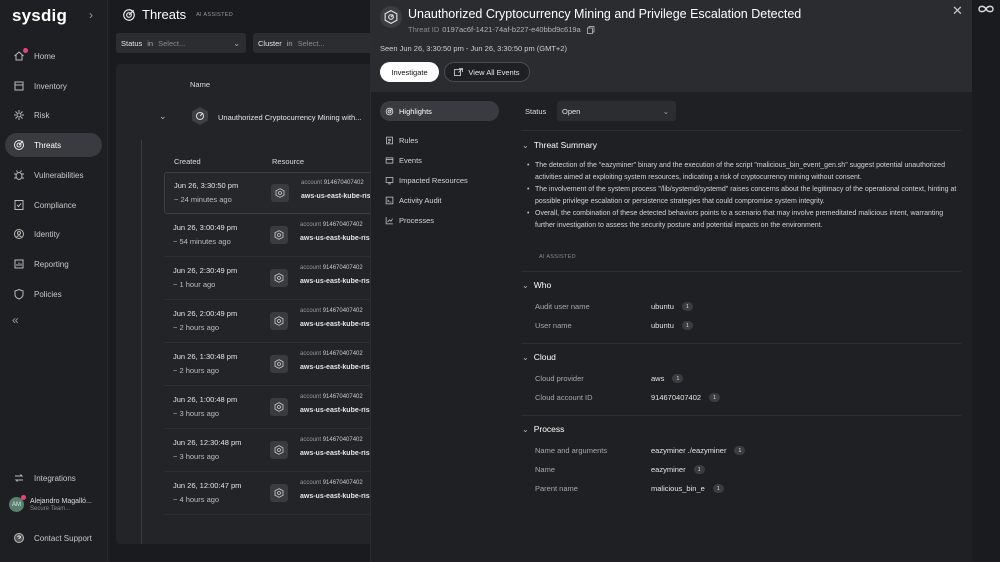 The image size is (1000, 562). I want to click on column-header-created: Created, so click(187, 161).